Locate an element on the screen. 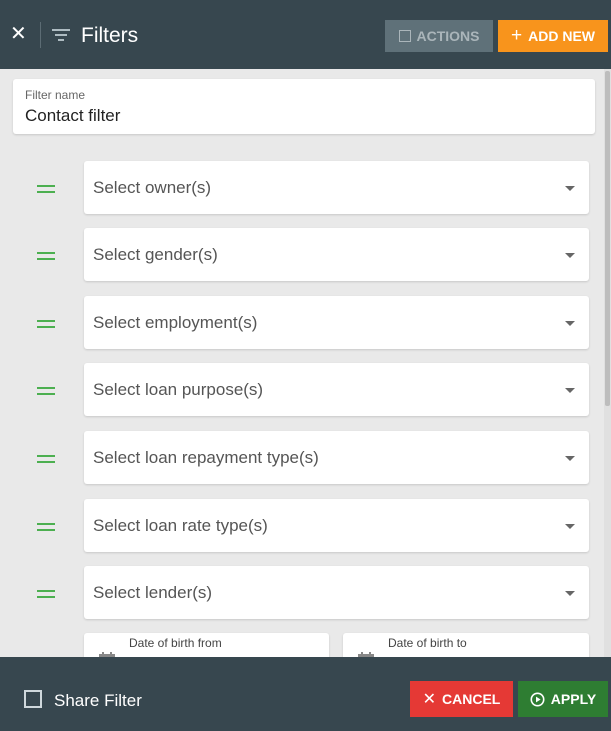  scrollbar-thumb is located at coordinates (607, 238).